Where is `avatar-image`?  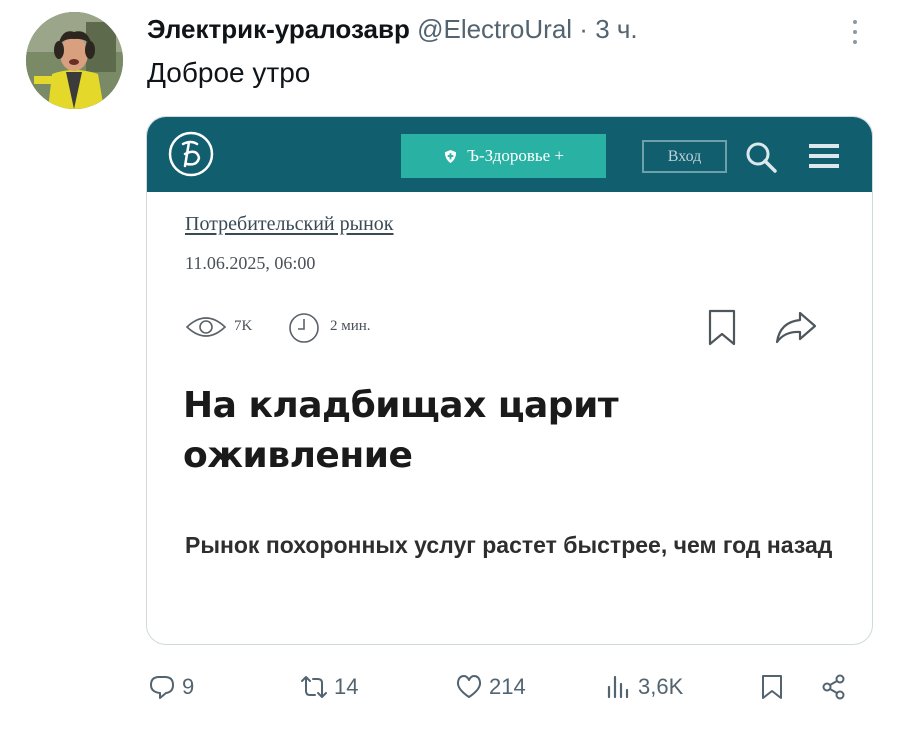
avatar-image is located at coordinates (74, 60).